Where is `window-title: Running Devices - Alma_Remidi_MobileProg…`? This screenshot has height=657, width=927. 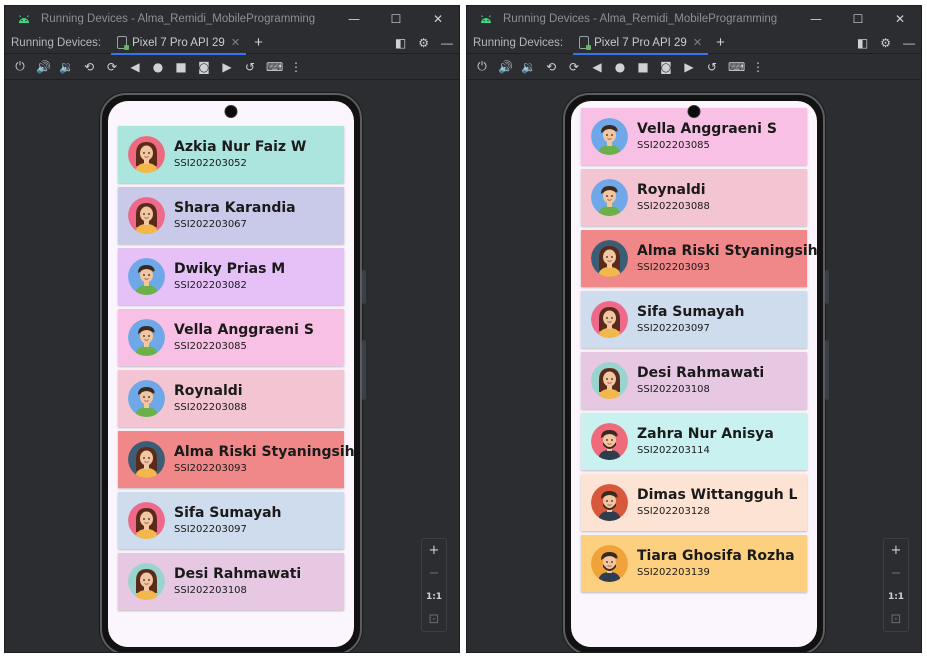 window-title: Running Devices - Alma_Remidi_MobileProg… is located at coordinates (640, 19).